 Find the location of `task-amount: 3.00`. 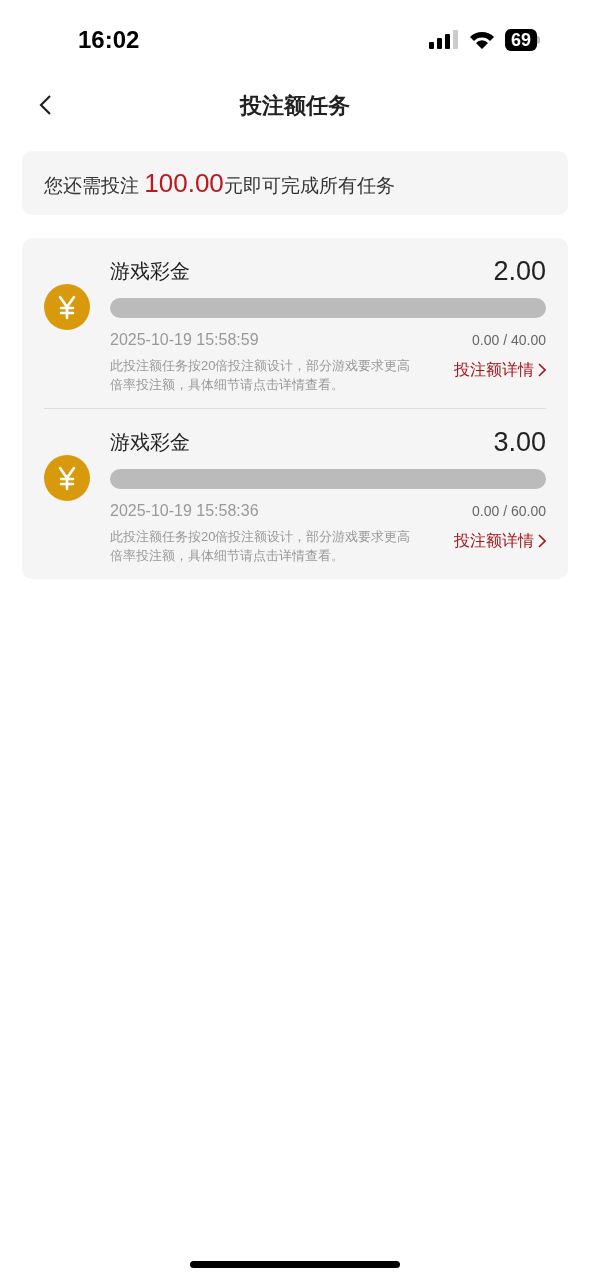

task-amount: 3.00 is located at coordinates (519, 442).